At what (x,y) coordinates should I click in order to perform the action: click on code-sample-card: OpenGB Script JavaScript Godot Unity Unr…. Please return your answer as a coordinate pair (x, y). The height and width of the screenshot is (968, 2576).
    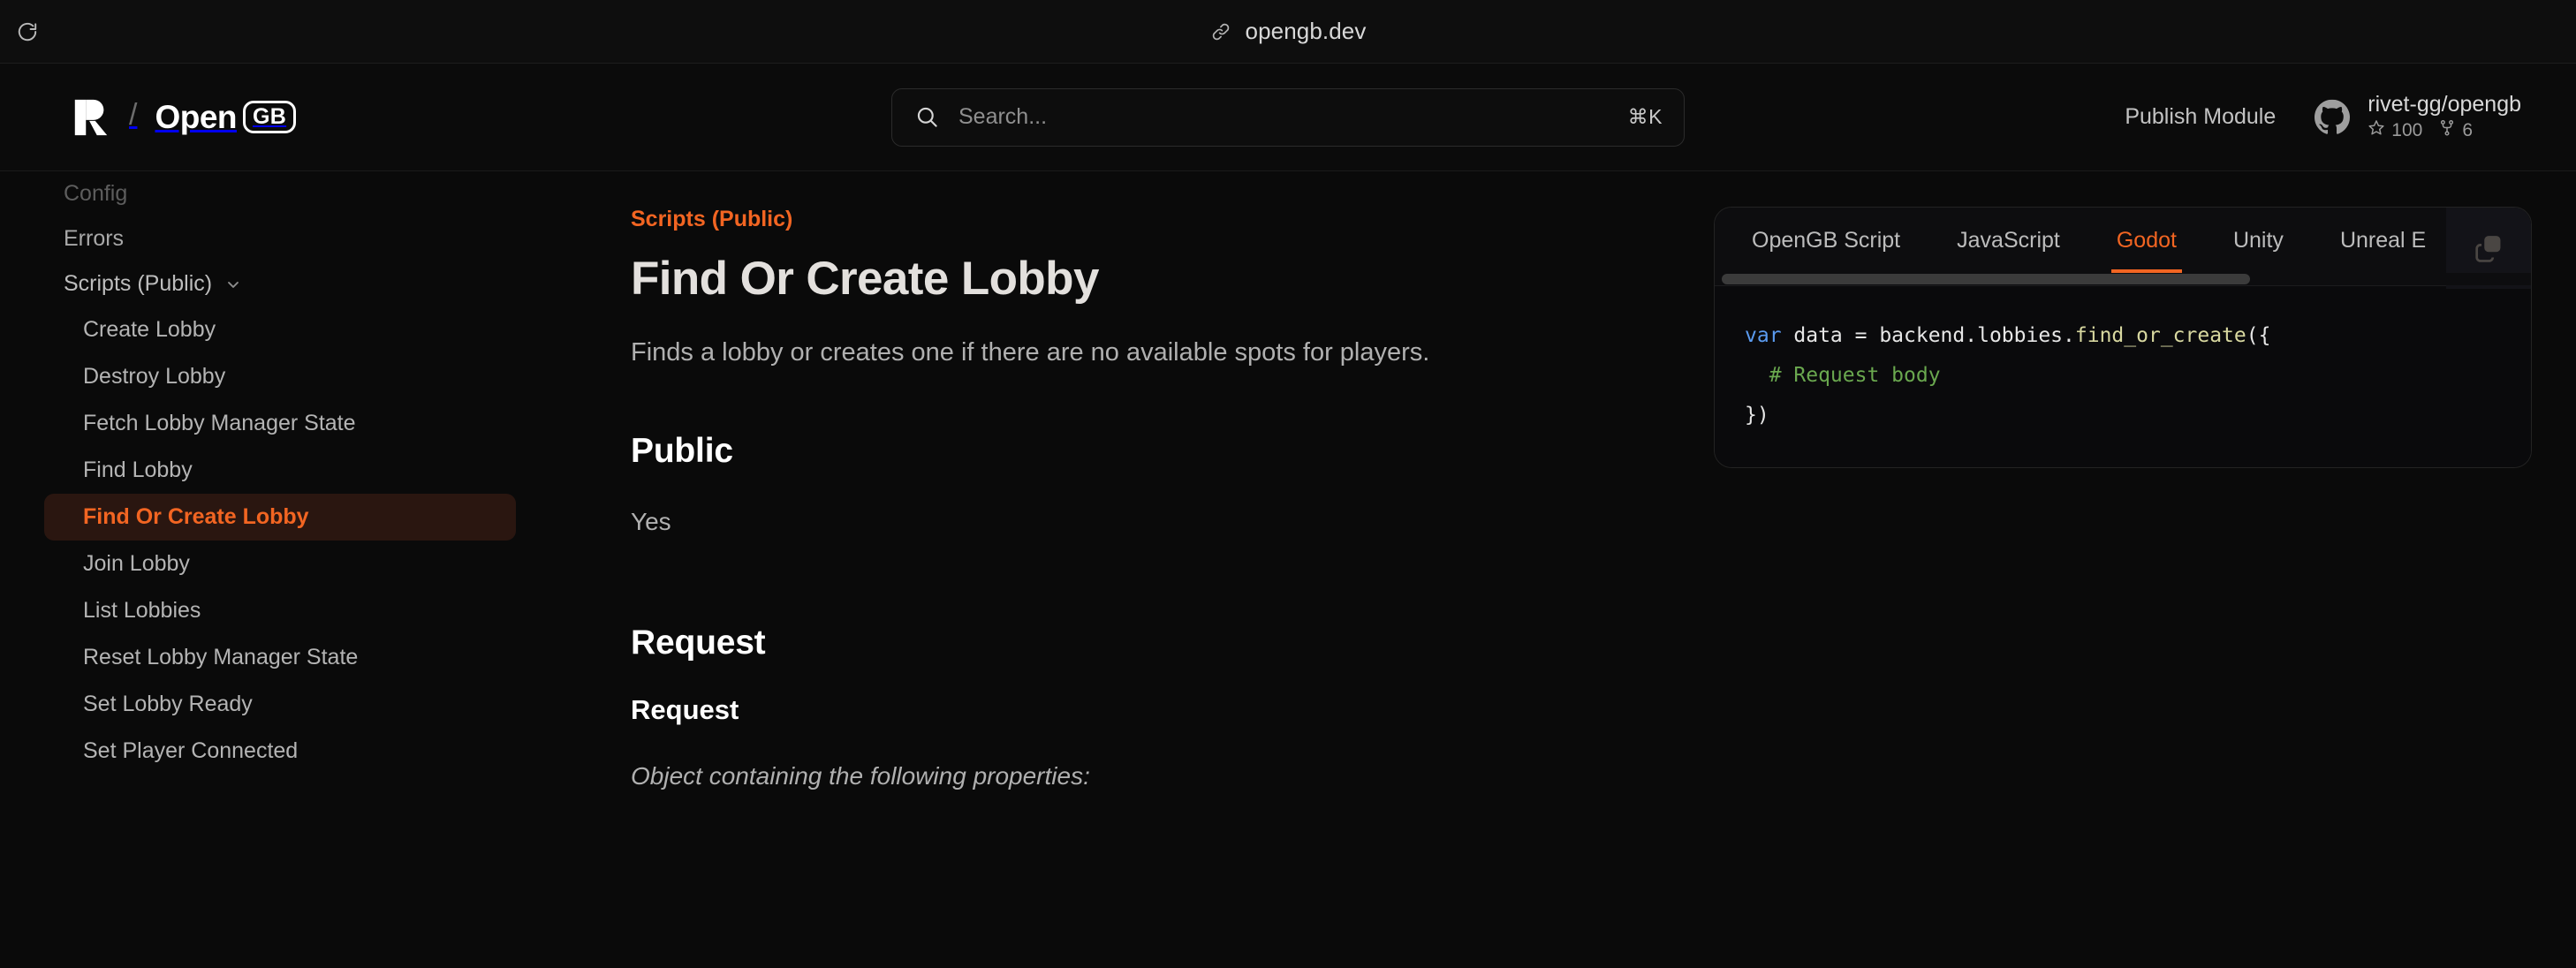
    Looking at the image, I should click on (2123, 337).